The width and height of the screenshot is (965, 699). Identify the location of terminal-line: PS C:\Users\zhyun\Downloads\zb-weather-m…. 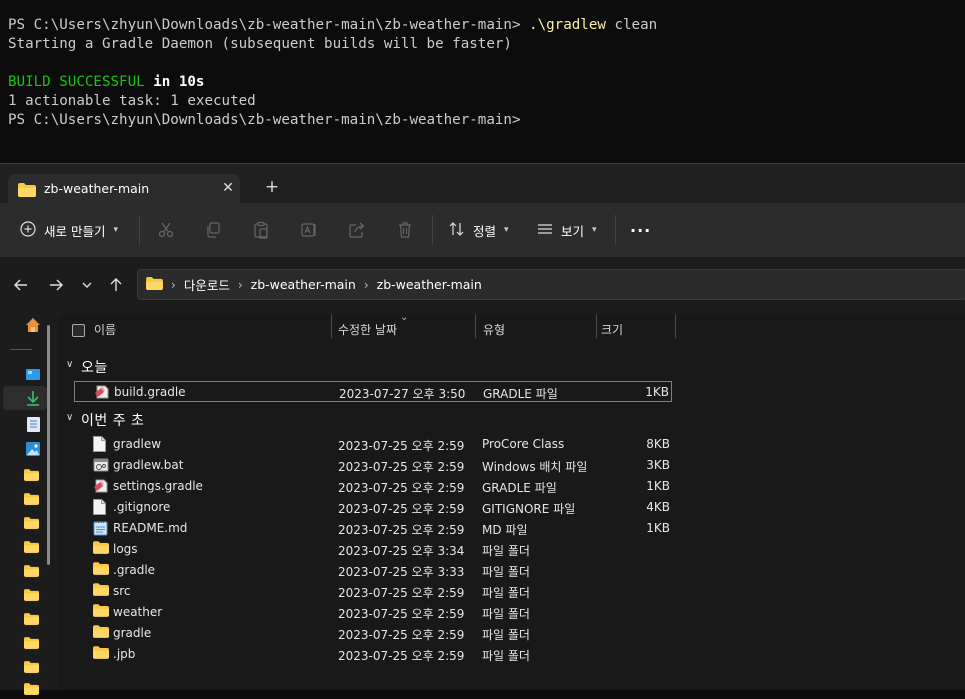
(264, 120).